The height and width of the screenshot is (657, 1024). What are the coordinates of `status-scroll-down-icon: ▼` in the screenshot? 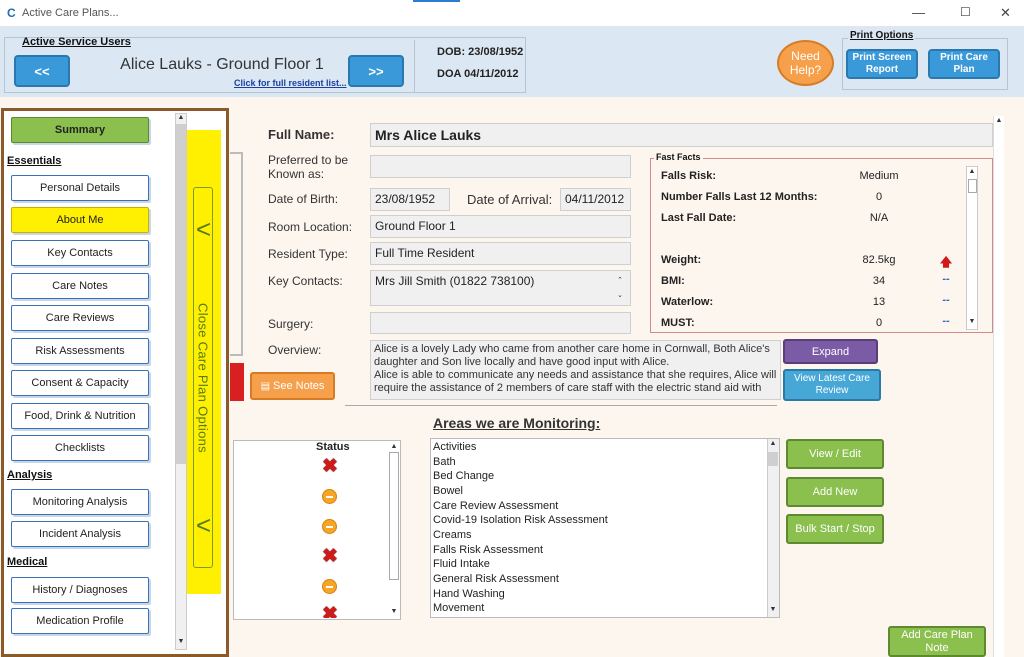 It's located at (394, 611).